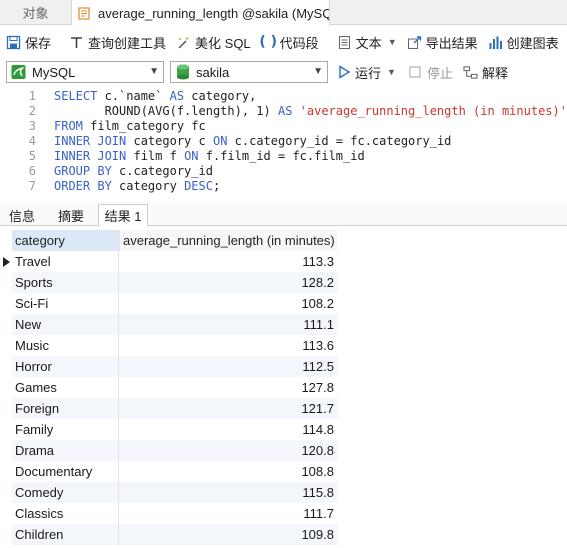 This screenshot has width=567, height=548. I want to click on create-chart-label: 创建图表, so click(532, 43).